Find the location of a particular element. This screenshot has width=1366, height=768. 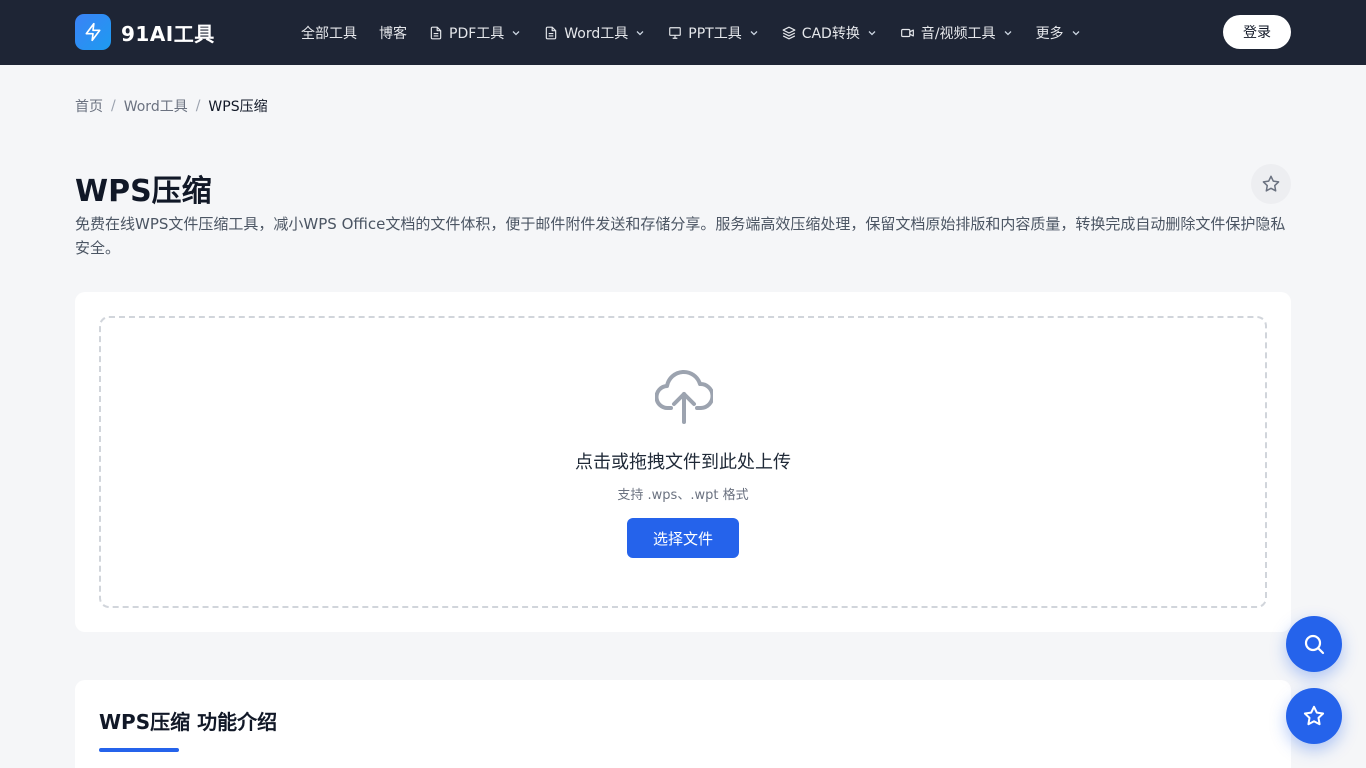

nav-cad-convert: CAD转换 is located at coordinates (830, 33).